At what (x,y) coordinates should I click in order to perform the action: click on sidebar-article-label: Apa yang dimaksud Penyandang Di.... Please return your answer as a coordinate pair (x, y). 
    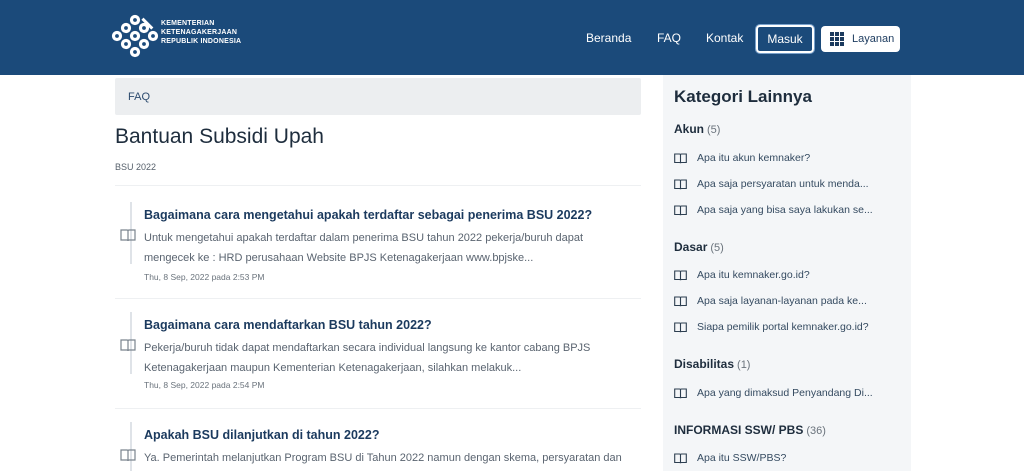
    Looking at the image, I should click on (785, 393).